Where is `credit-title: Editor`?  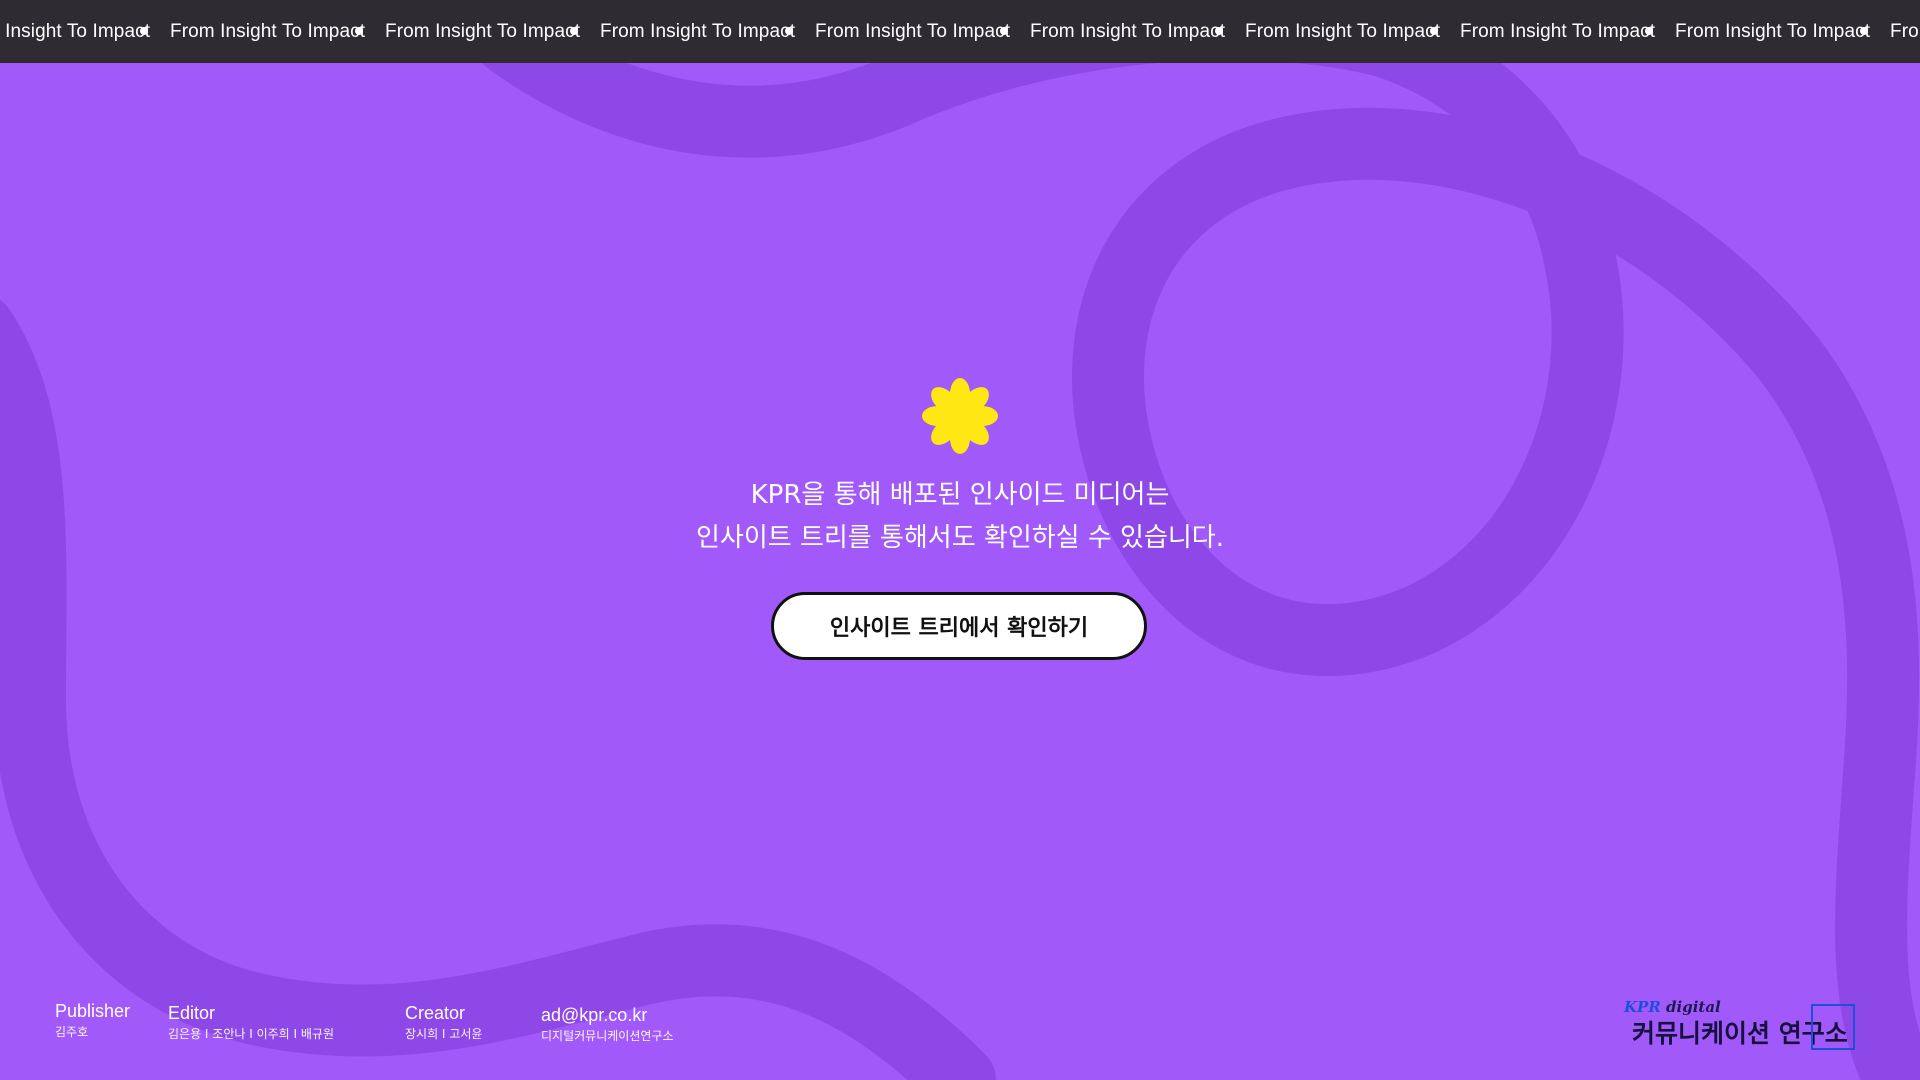 credit-title: Editor is located at coordinates (192, 1013).